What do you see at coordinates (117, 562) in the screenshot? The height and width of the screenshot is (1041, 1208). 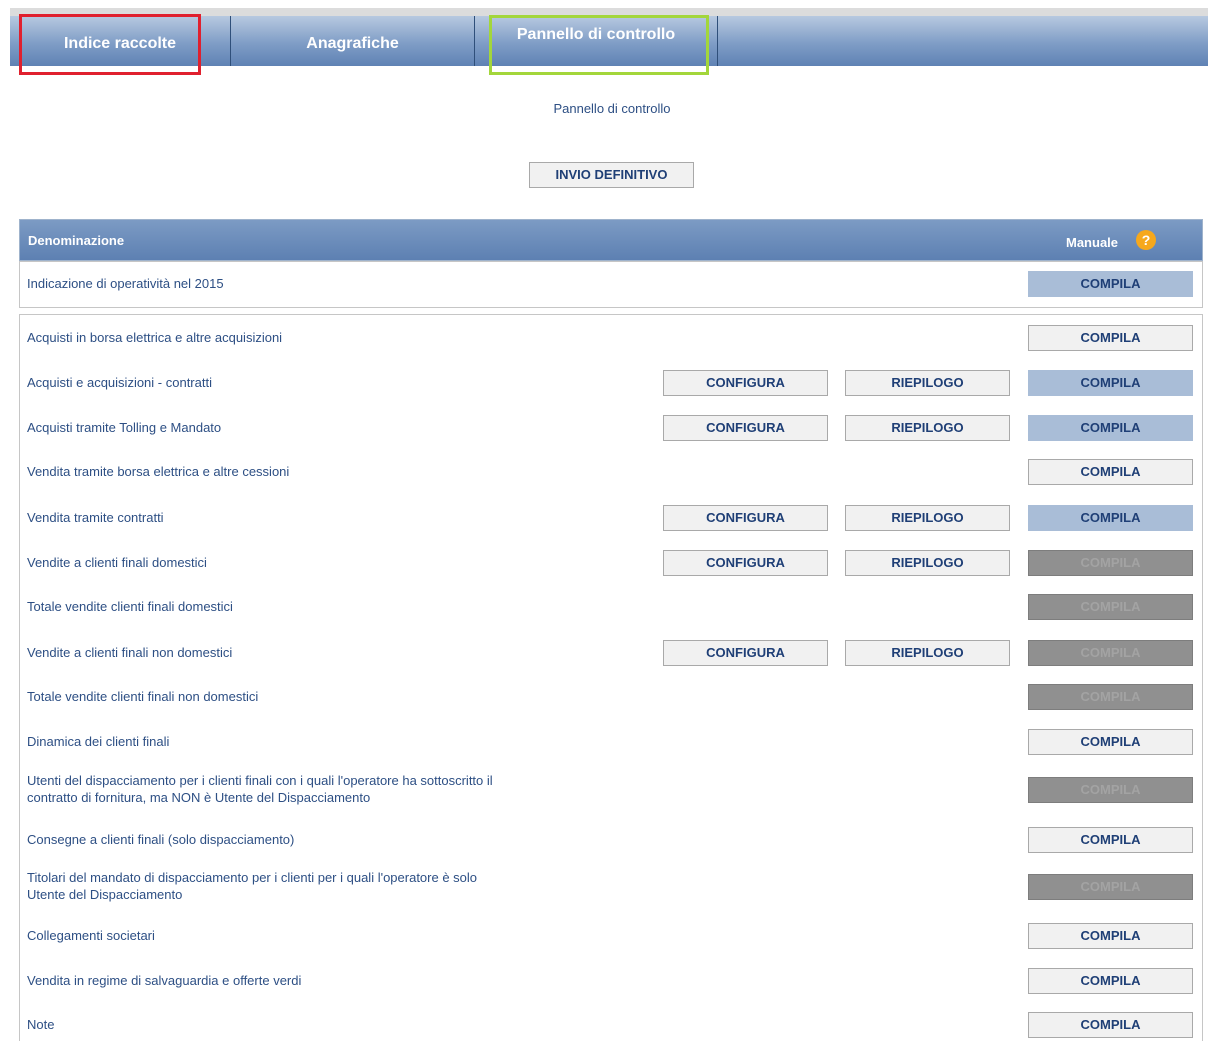 I see `row-label: Vendite a clienti finali domestici` at bounding box center [117, 562].